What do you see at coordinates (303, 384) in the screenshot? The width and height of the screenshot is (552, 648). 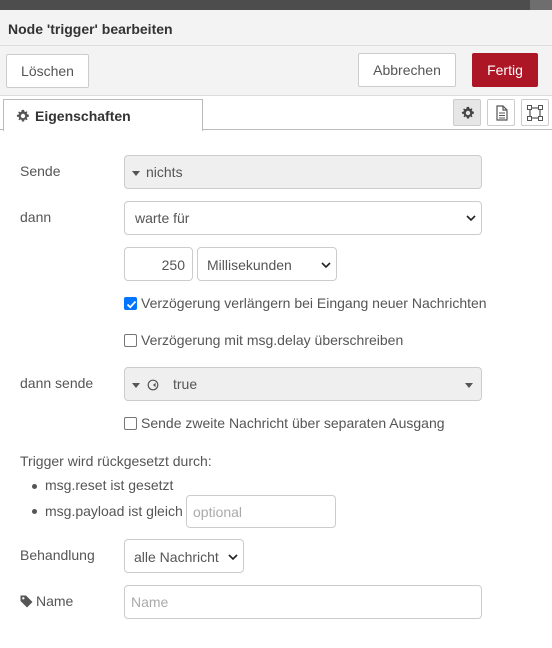 I see `then-send-select: true` at bounding box center [303, 384].